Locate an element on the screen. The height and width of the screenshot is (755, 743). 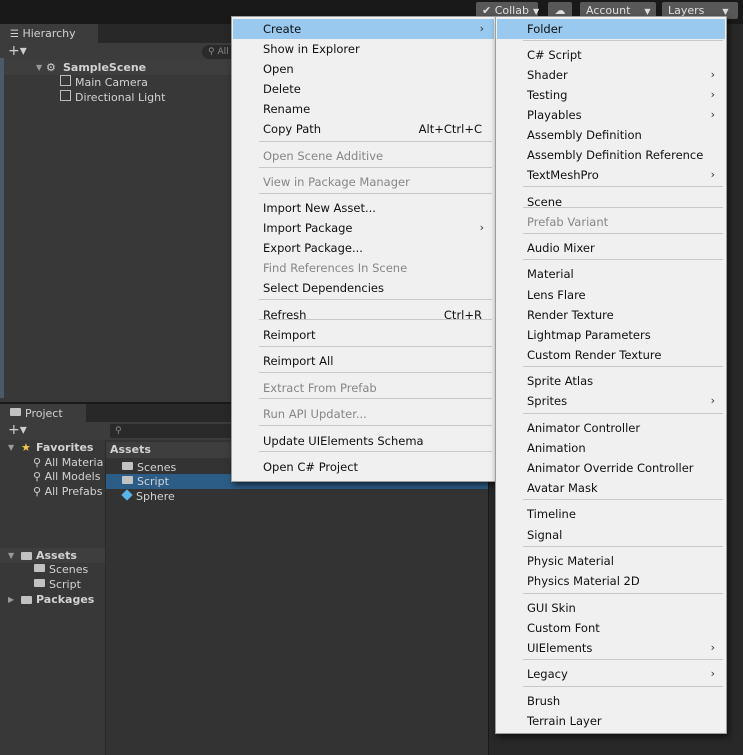
menu-item-delete: Delete is located at coordinates (363, 89).